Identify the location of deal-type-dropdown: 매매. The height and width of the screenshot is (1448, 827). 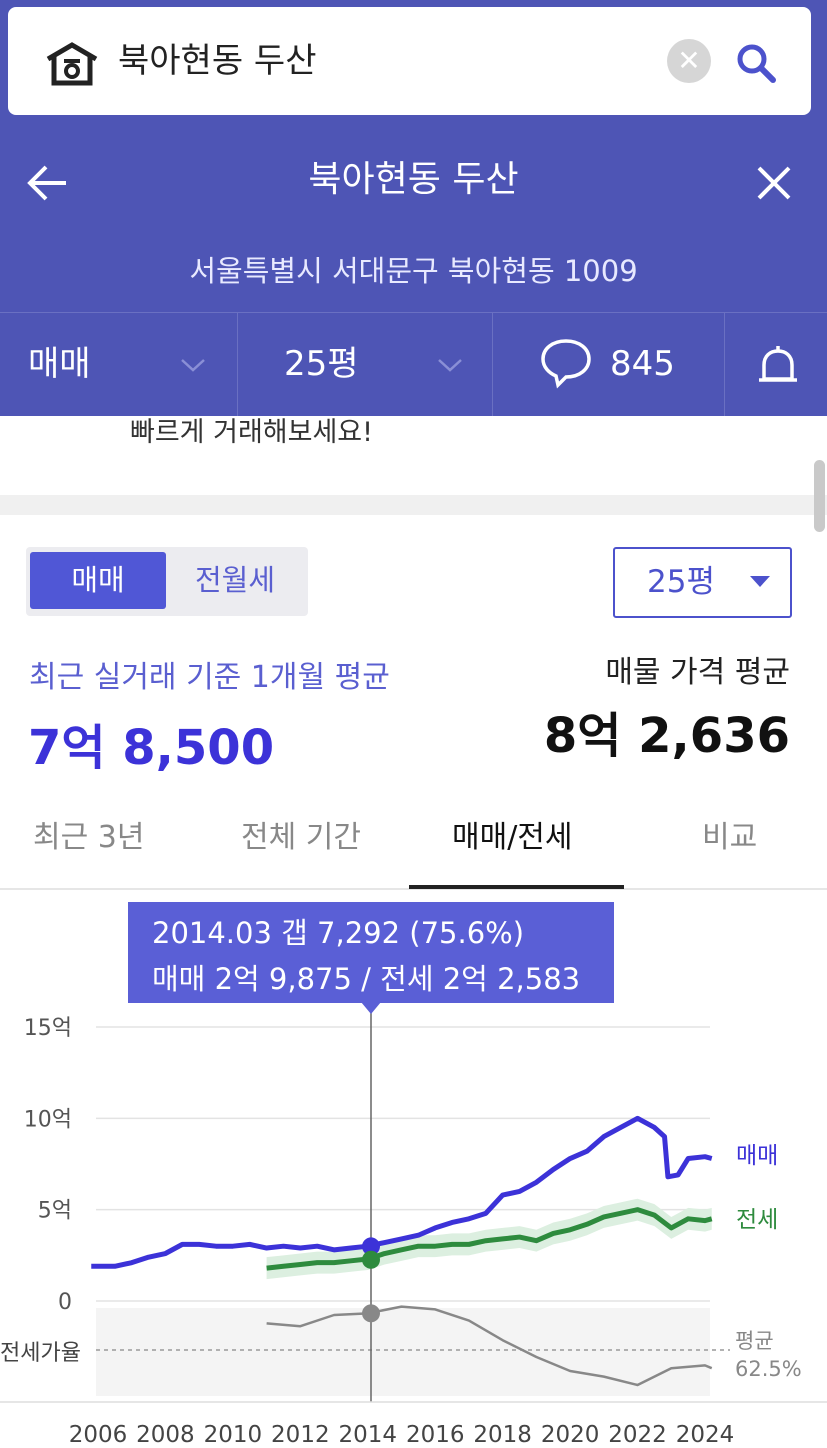
(59, 364).